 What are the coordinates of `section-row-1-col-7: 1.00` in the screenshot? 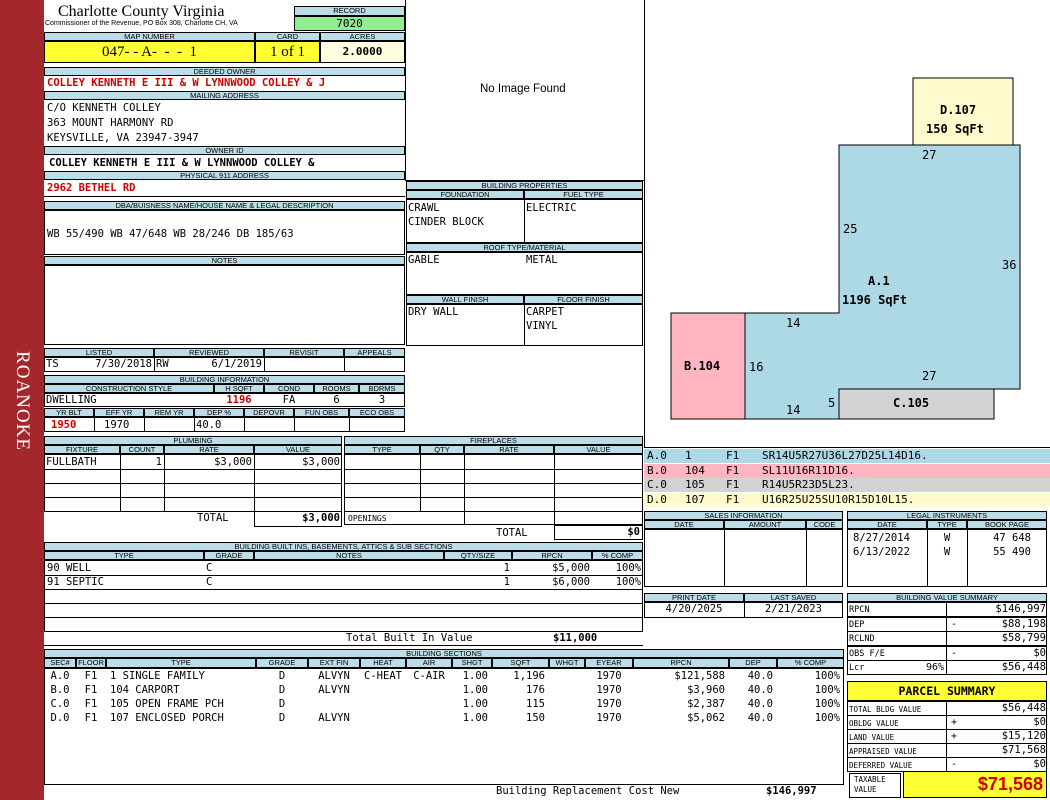 It's located at (475, 690).